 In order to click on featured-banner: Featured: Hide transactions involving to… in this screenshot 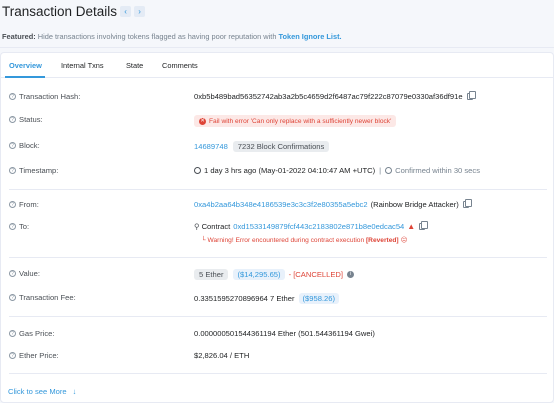, I will do `click(172, 36)`.